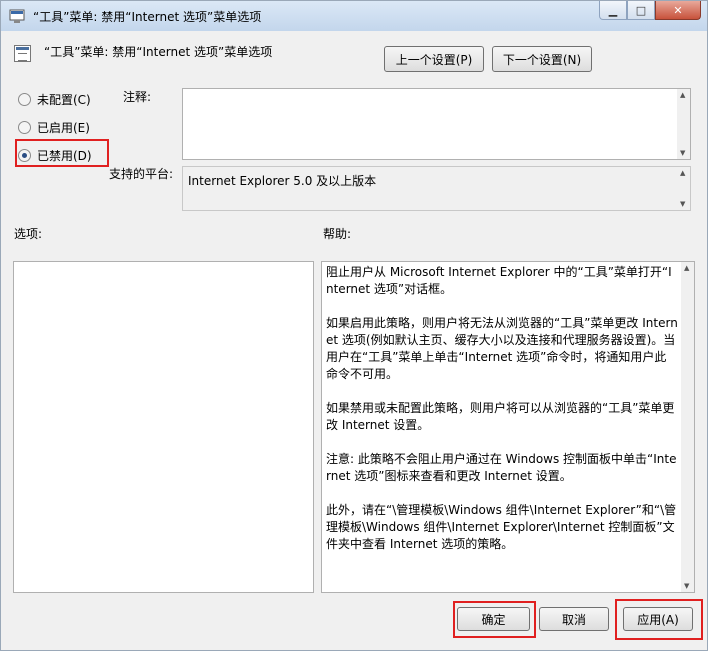 Image resolution: width=708 pixels, height=651 pixels. What do you see at coordinates (354, 16) in the screenshot?
I see `title-bar: “工具”菜单: 禁用“Internet 选项”菜单选项 ▁ □ ✕` at bounding box center [354, 16].